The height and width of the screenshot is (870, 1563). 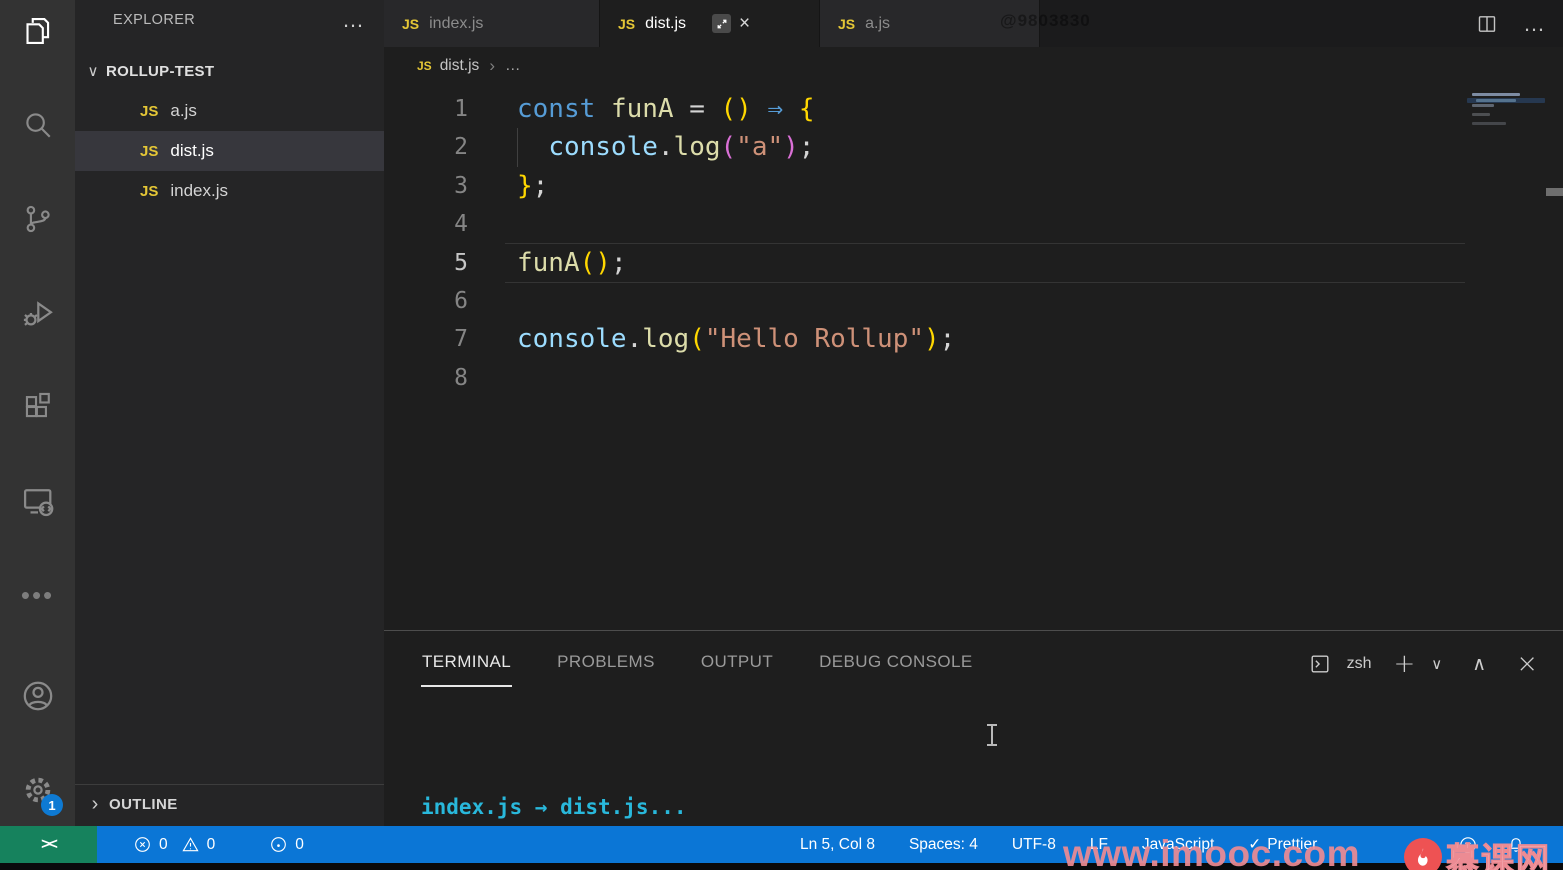 I want to click on more-views-icon: •••, so click(x=37, y=595).